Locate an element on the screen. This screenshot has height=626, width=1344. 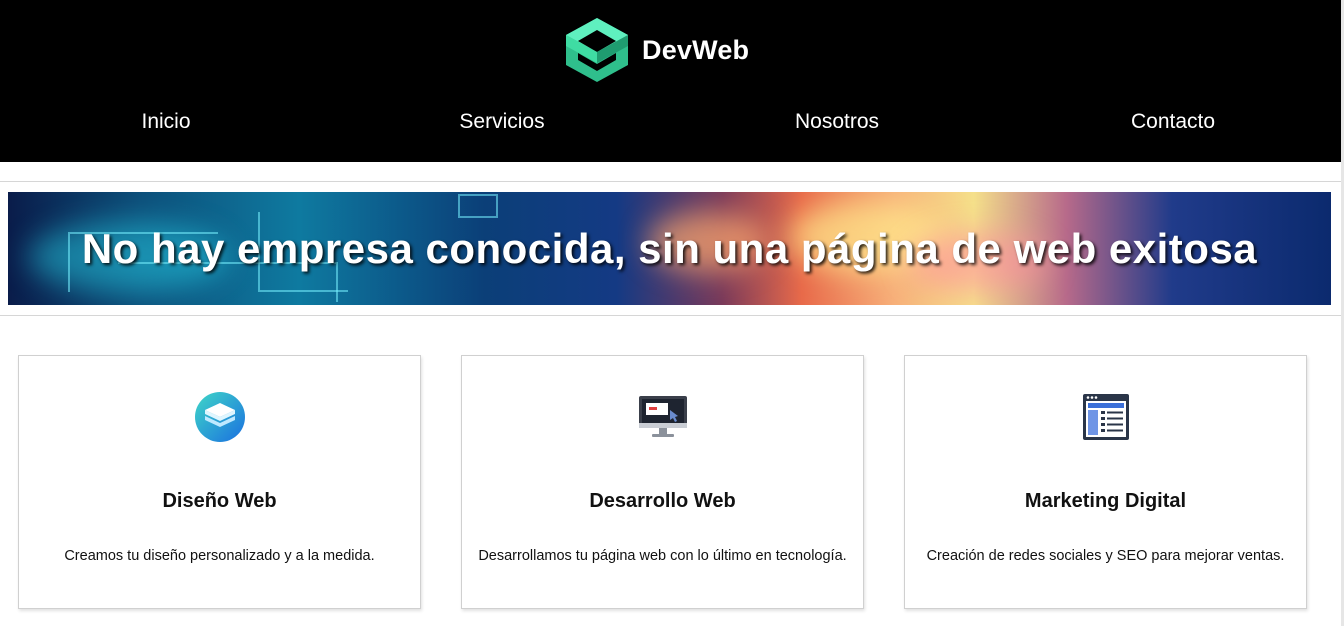
service-title: Diseño Web is located at coordinates (219, 501).